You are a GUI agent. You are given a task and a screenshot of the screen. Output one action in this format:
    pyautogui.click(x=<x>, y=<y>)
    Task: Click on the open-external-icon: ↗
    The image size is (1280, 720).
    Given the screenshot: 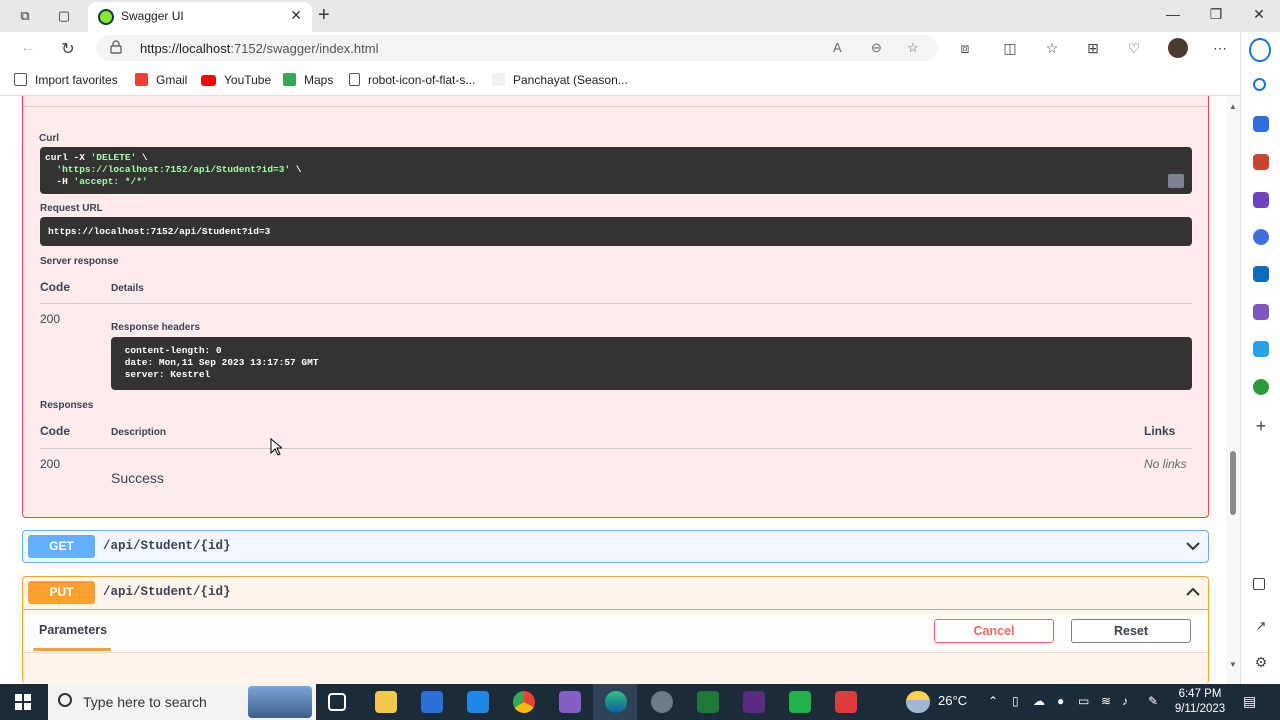 What is the action you would take?
    pyautogui.click(x=1261, y=626)
    